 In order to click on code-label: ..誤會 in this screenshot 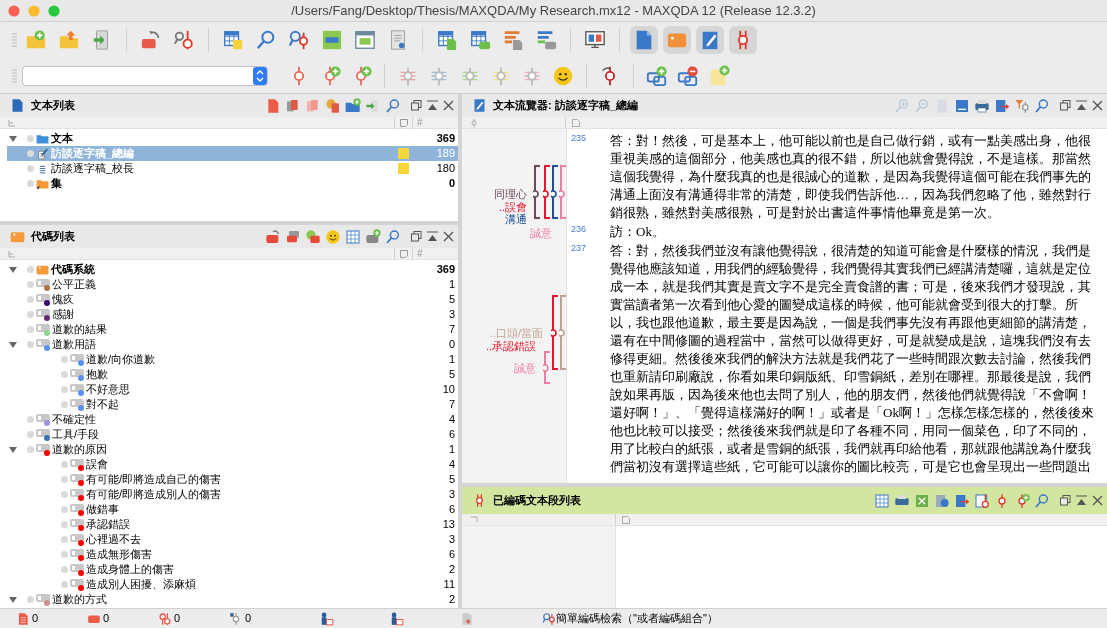, I will do `click(512, 207)`.